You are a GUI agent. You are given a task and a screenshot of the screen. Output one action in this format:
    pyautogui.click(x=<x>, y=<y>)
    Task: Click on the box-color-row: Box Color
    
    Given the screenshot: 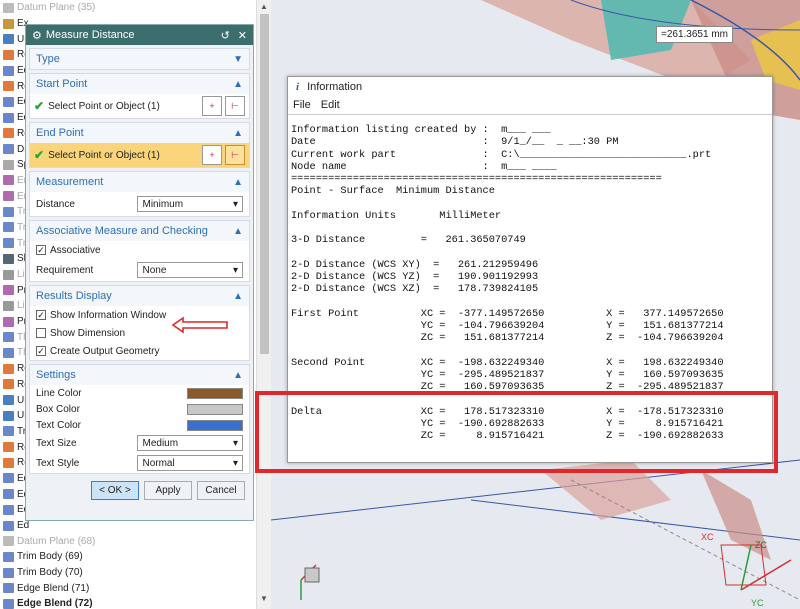 What is the action you would take?
    pyautogui.click(x=139, y=409)
    